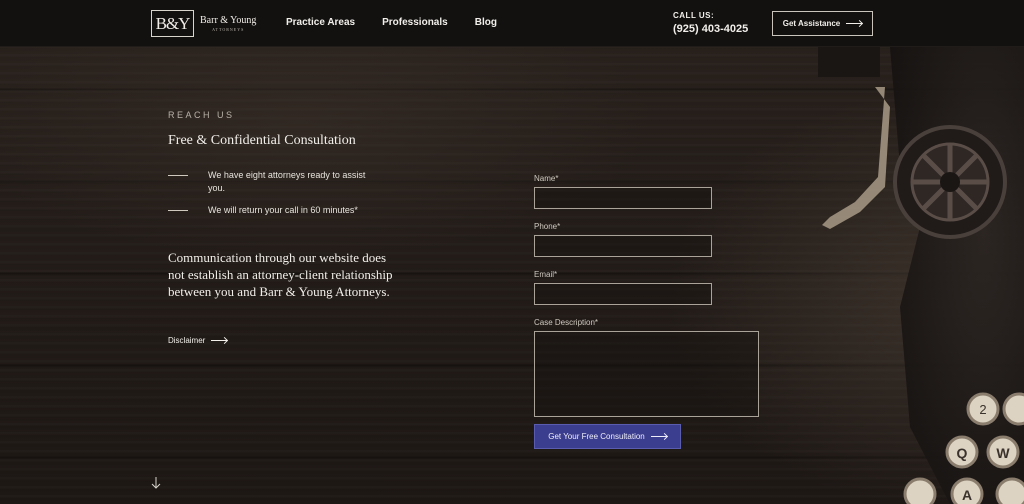  What do you see at coordinates (228, 29) in the screenshot?
I see `logo-sub: ATTORNEYS` at bounding box center [228, 29].